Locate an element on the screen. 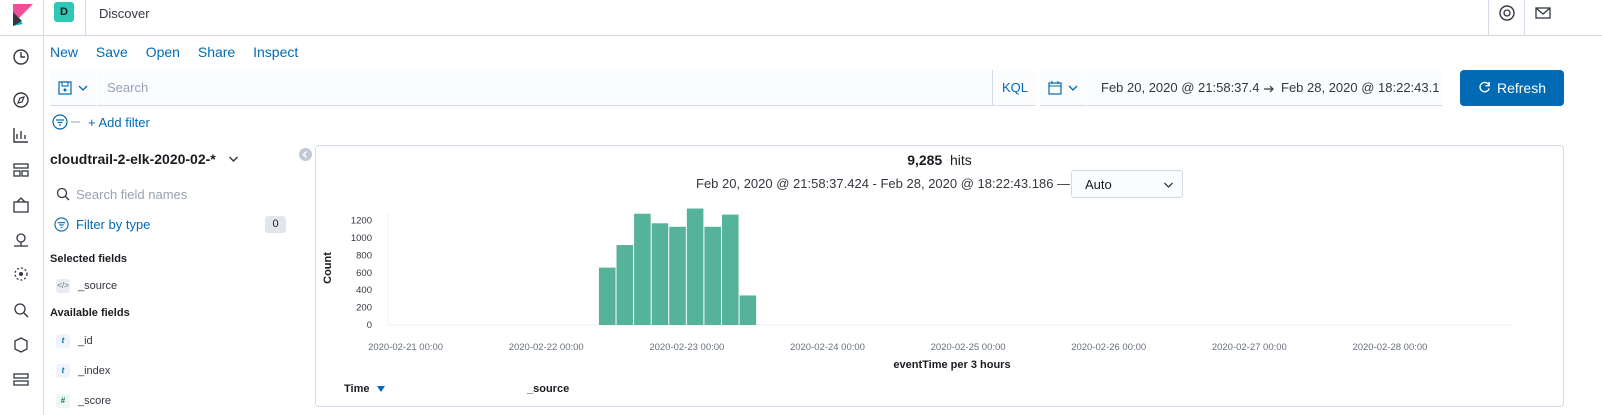  hits-label: hits is located at coordinates (961, 160).